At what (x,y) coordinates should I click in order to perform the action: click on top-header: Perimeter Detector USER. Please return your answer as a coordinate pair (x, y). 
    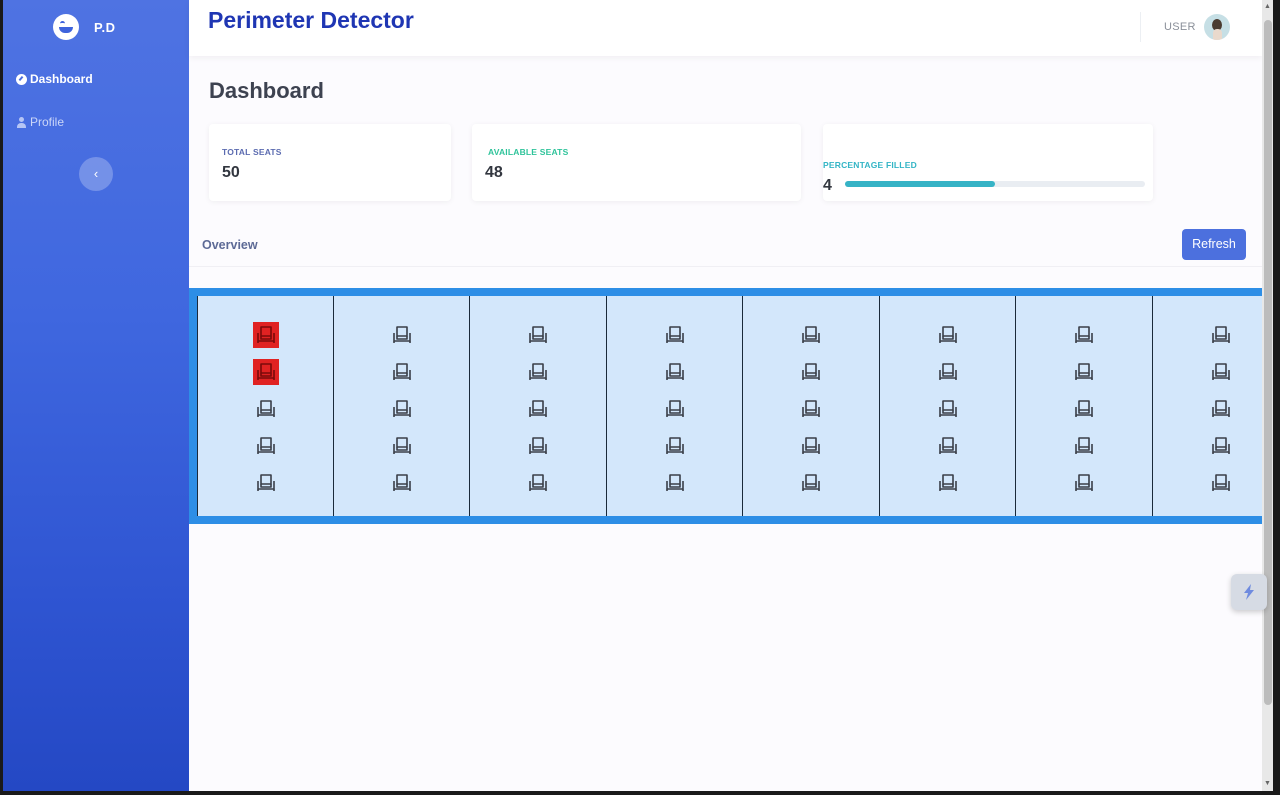
    Looking at the image, I should click on (725, 28).